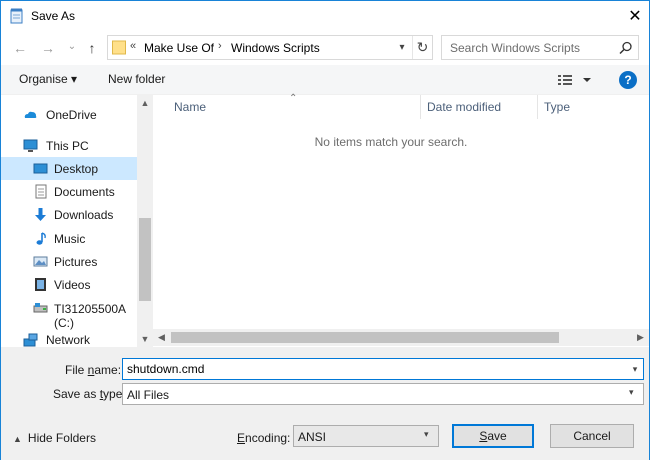  Describe the element at coordinates (161, 337) in the screenshot. I see `scroll-left-icon: ◀` at that location.